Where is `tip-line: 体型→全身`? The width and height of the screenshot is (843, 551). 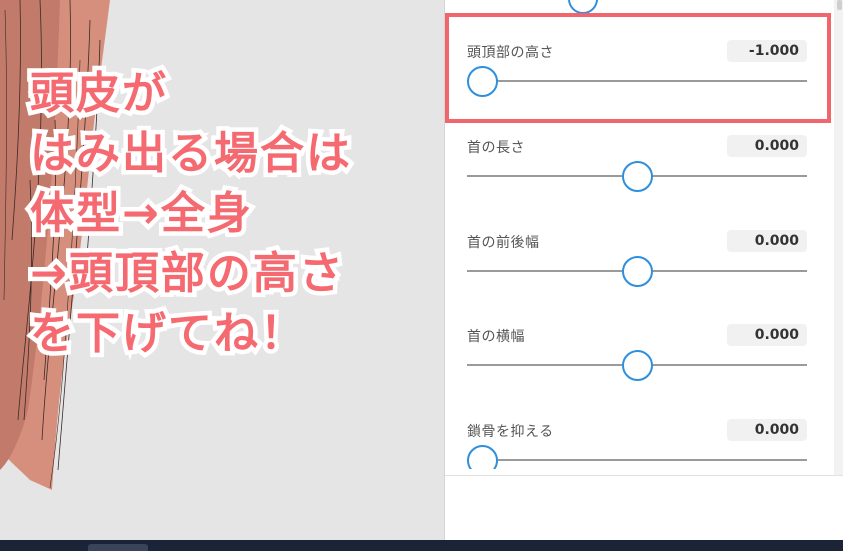 tip-line: 体型→全身 is located at coordinates (141, 214).